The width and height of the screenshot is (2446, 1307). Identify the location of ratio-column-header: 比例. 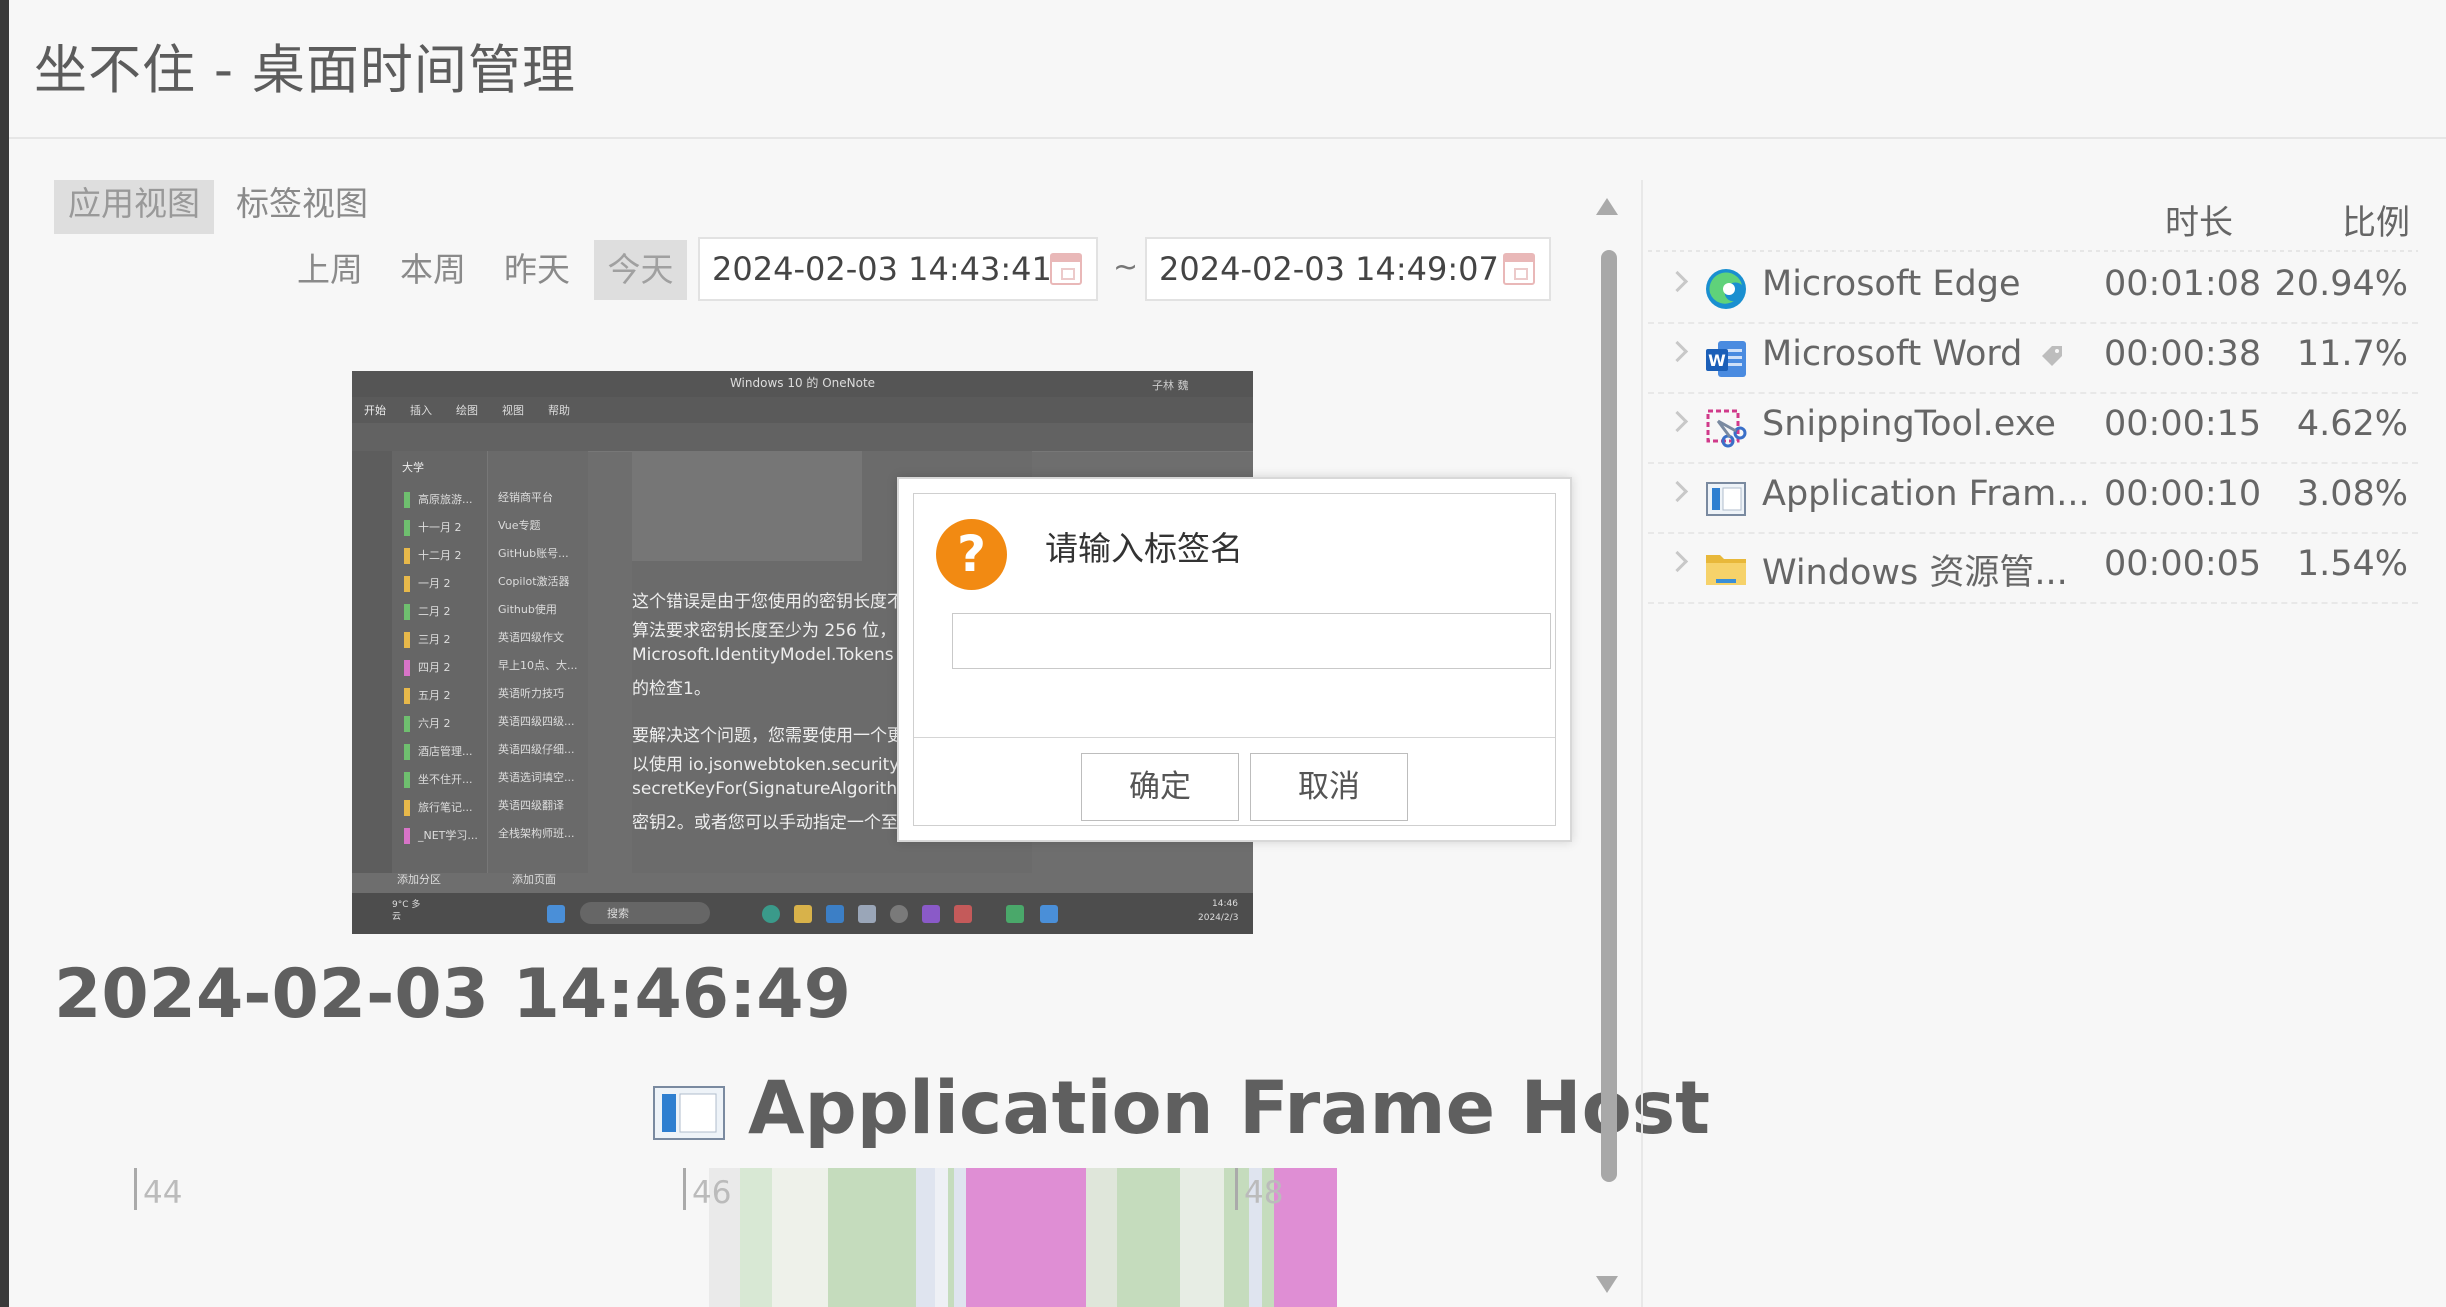
(2376, 219).